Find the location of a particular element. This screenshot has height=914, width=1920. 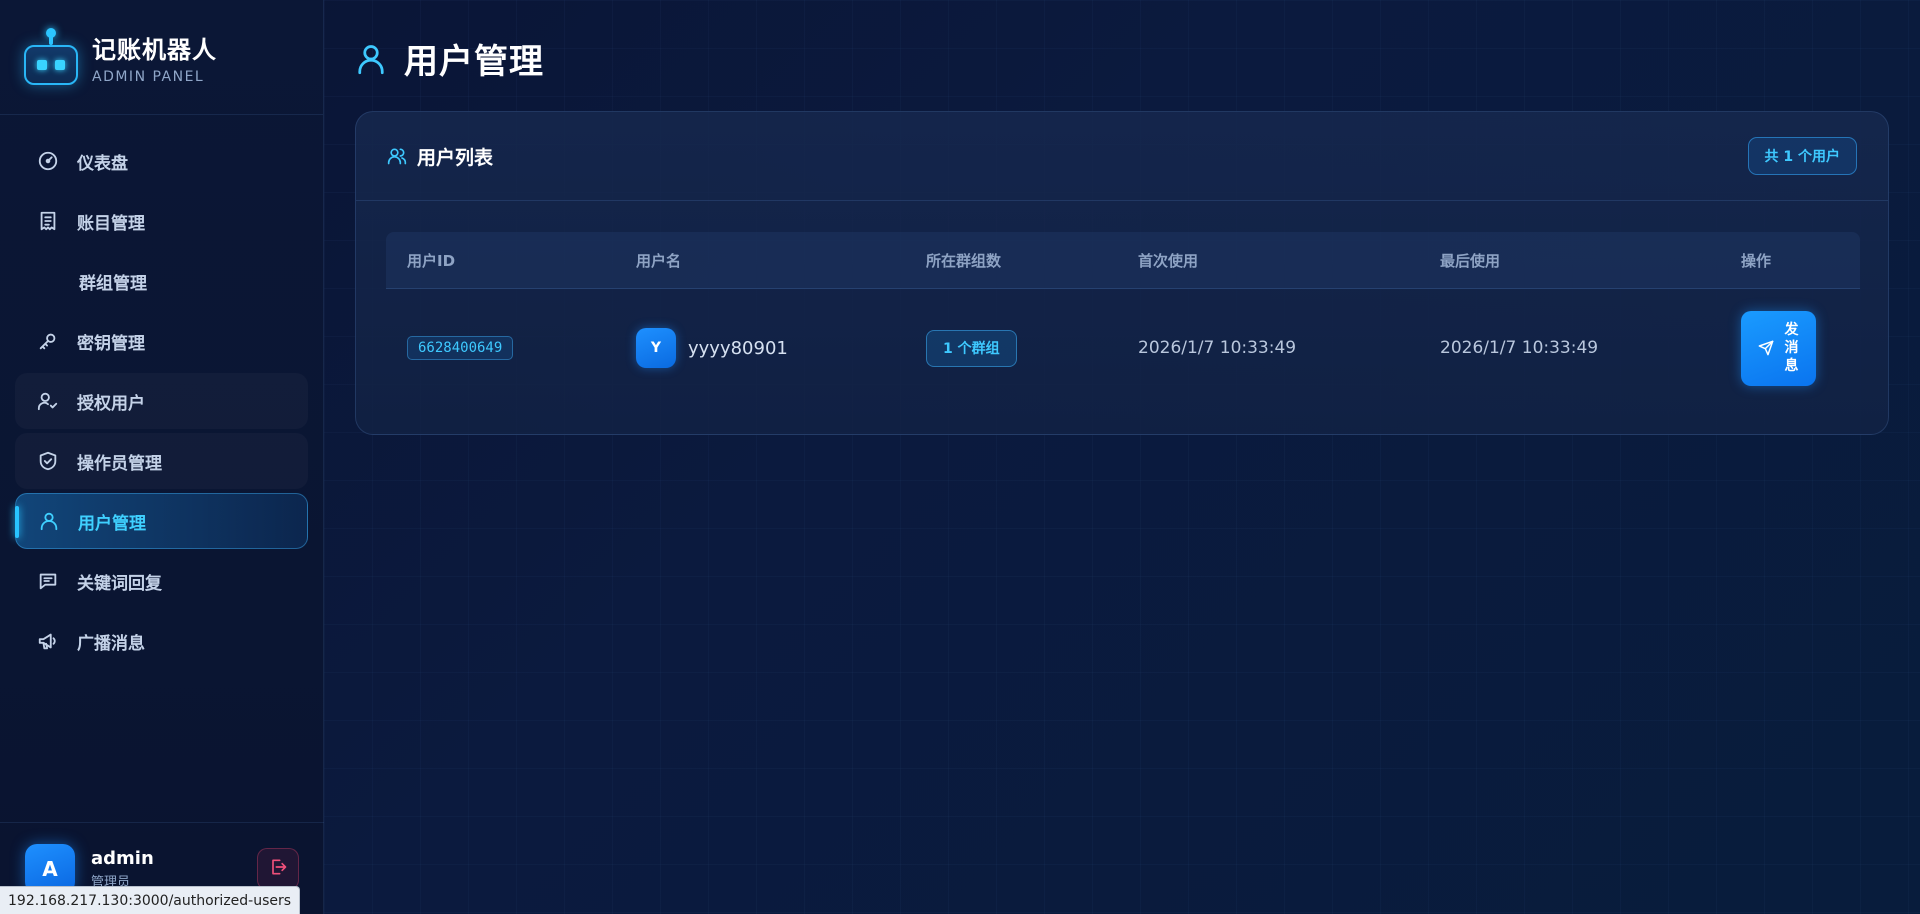

sidebar-item-label: 操作员管理 is located at coordinates (119, 463).